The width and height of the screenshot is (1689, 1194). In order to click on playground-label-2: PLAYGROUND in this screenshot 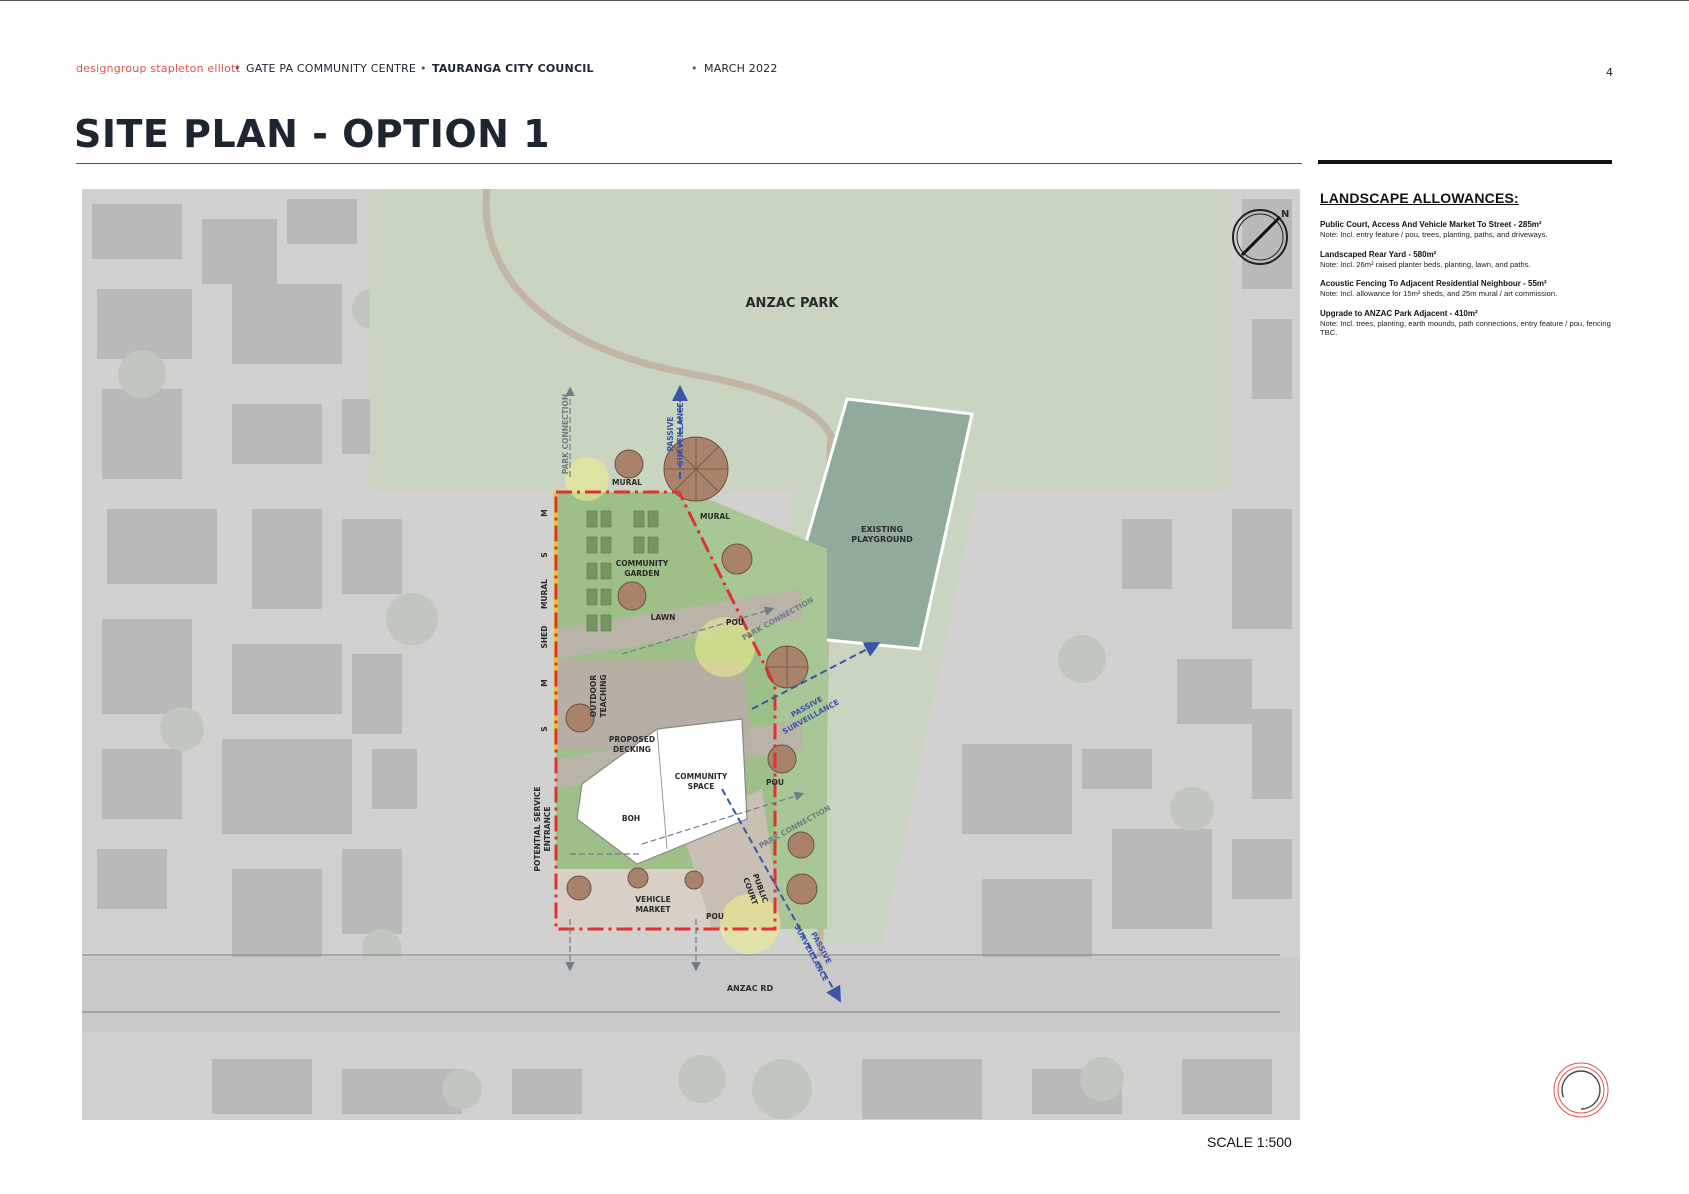, I will do `click(882, 539)`.